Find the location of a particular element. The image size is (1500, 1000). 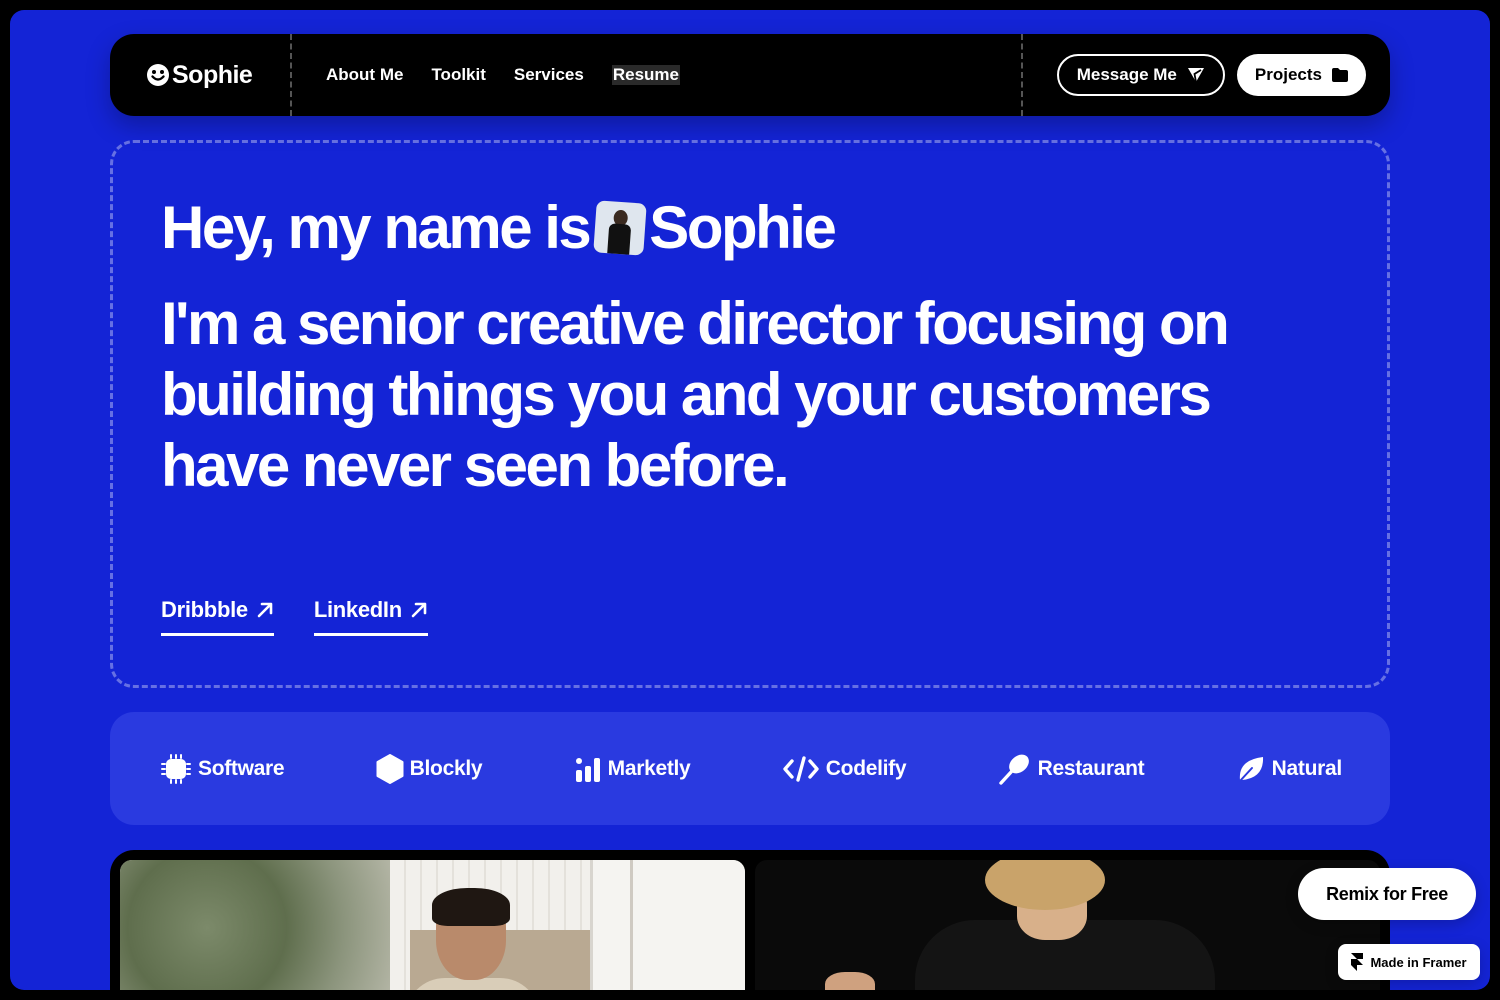

person-hand is located at coordinates (850, 981).